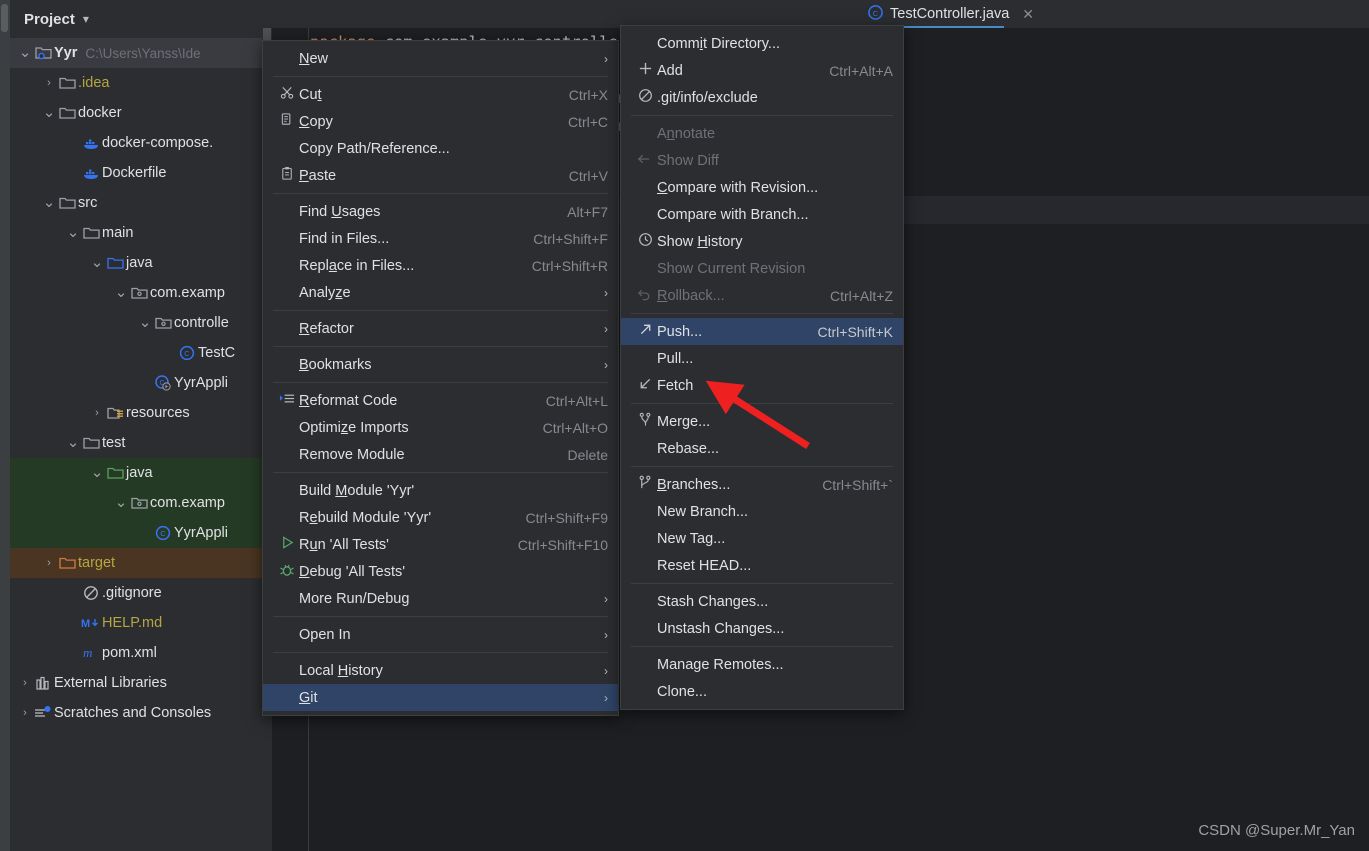  I want to click on menu-item-more-run-debug: More Run/Debug ›, so click(440, 598).